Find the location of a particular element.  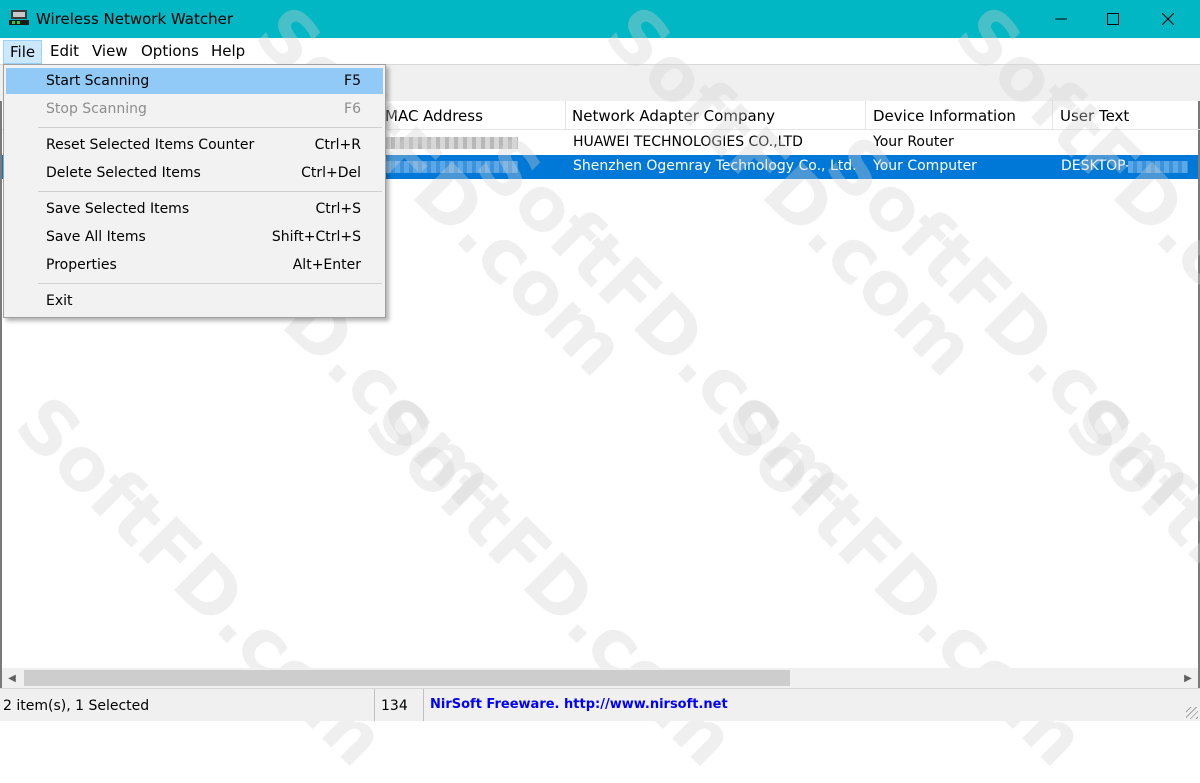

menu-item-shortcut: F6 is located at coordinates (352, 109).